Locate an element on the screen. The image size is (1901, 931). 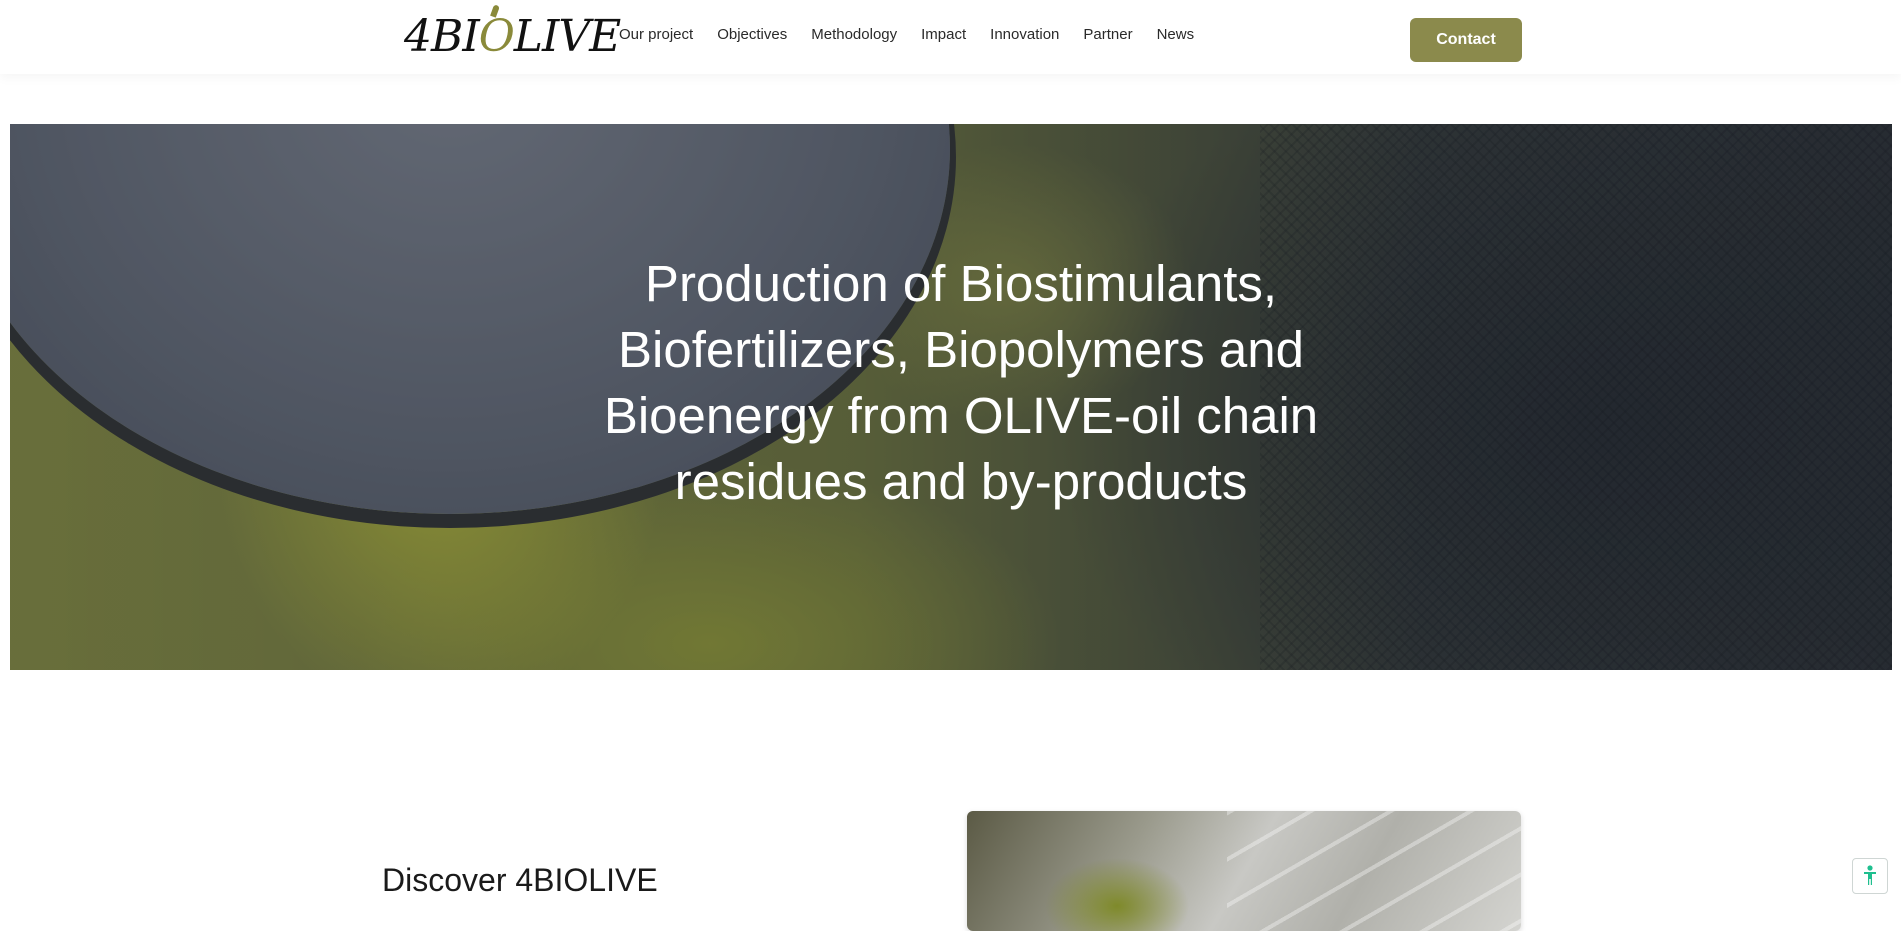
nav-objectives: Objectives is located at coordinates (752, 34).